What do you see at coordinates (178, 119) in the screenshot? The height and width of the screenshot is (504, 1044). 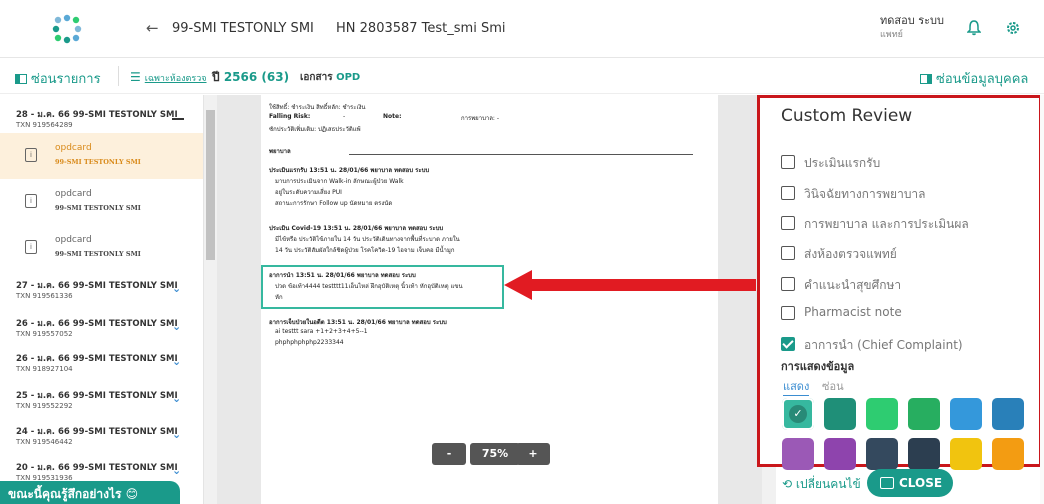 I see `collapse-icon` at bounding box center [178, 119].